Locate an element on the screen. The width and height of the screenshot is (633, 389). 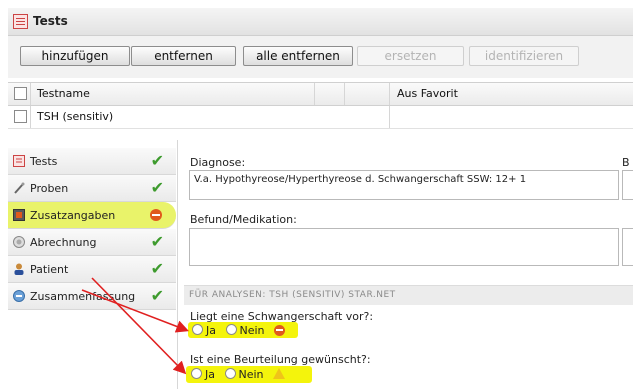
annotation-arrow-assessment is located at coordinates (139, 326).